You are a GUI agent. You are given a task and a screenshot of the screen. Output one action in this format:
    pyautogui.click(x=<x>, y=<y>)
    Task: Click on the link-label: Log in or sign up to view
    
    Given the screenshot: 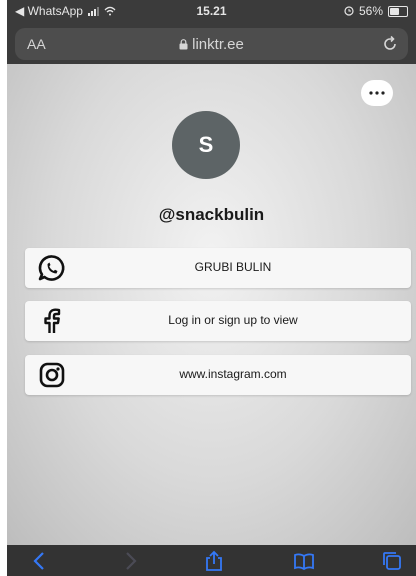 What is the action you would take?
    pyautogui.click(x=233, y=320)
    